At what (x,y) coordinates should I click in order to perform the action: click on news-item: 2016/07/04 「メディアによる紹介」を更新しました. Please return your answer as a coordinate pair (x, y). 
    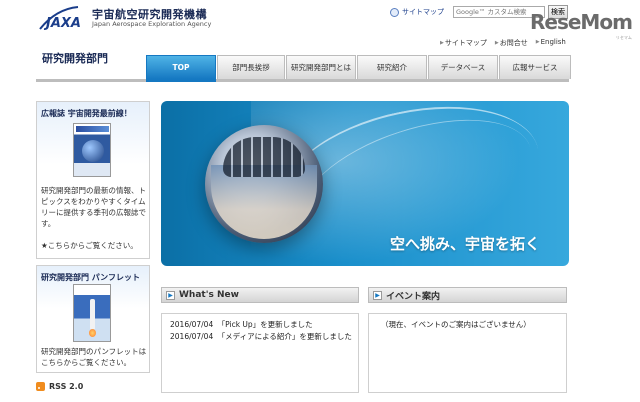
    Looking at the image, I should click on (261, 337).